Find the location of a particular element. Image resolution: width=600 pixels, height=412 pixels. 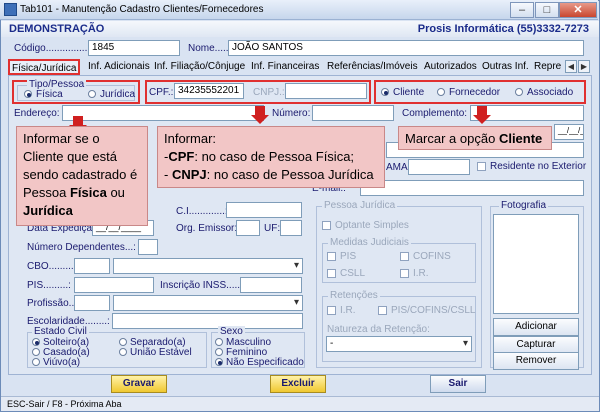

callout-bold: Física is located at coordinates (88, 192).